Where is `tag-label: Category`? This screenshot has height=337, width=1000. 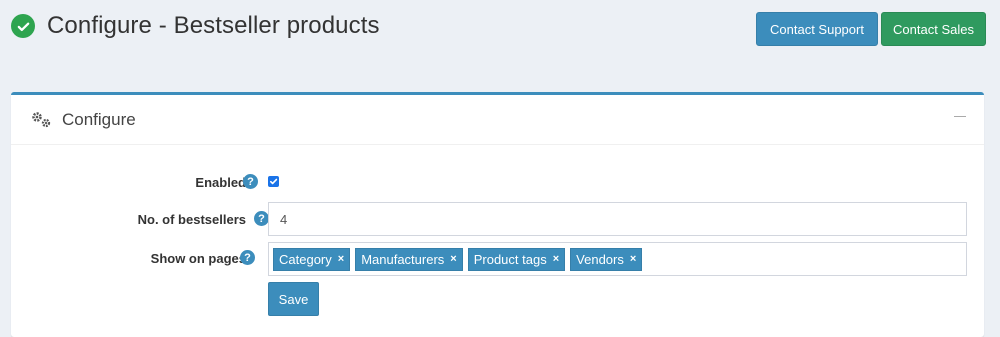
tag-label: Category is located at coordinates (305, 259).